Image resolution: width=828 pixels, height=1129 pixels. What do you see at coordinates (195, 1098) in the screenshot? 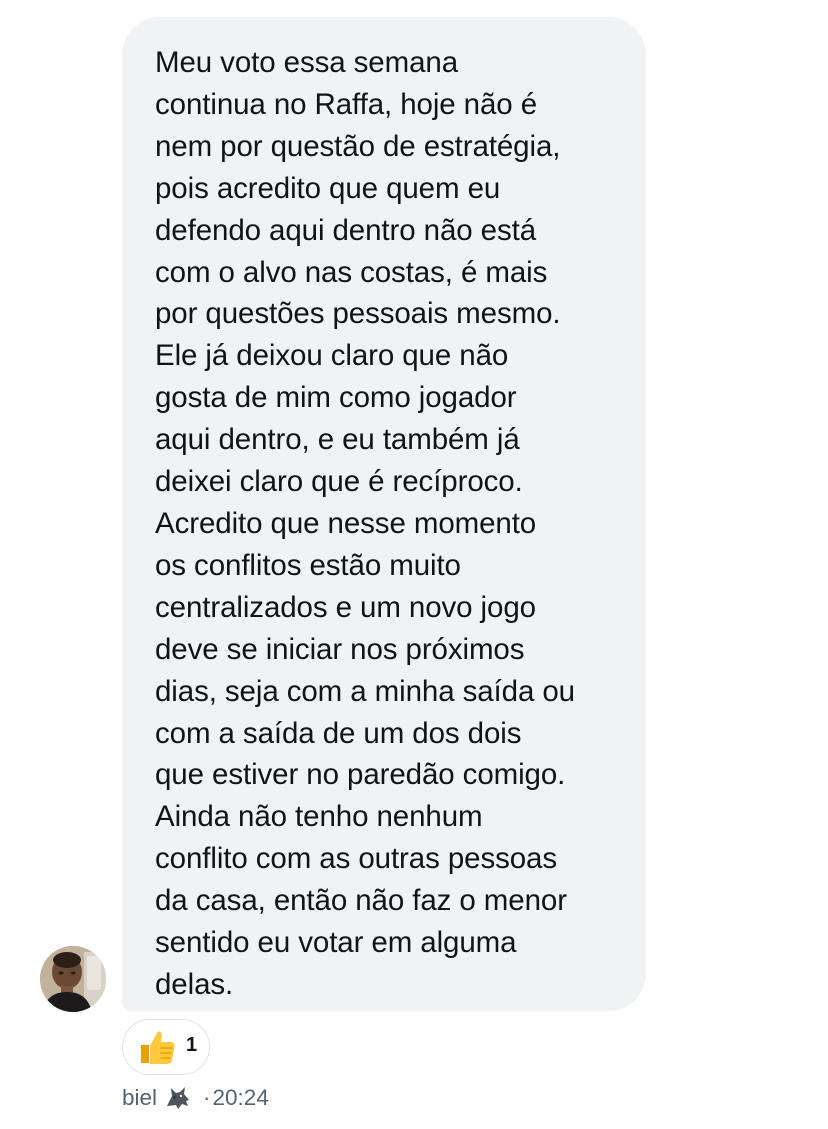
I see `message-meta: biel · 20:24` at bounding box center [195, 1098].